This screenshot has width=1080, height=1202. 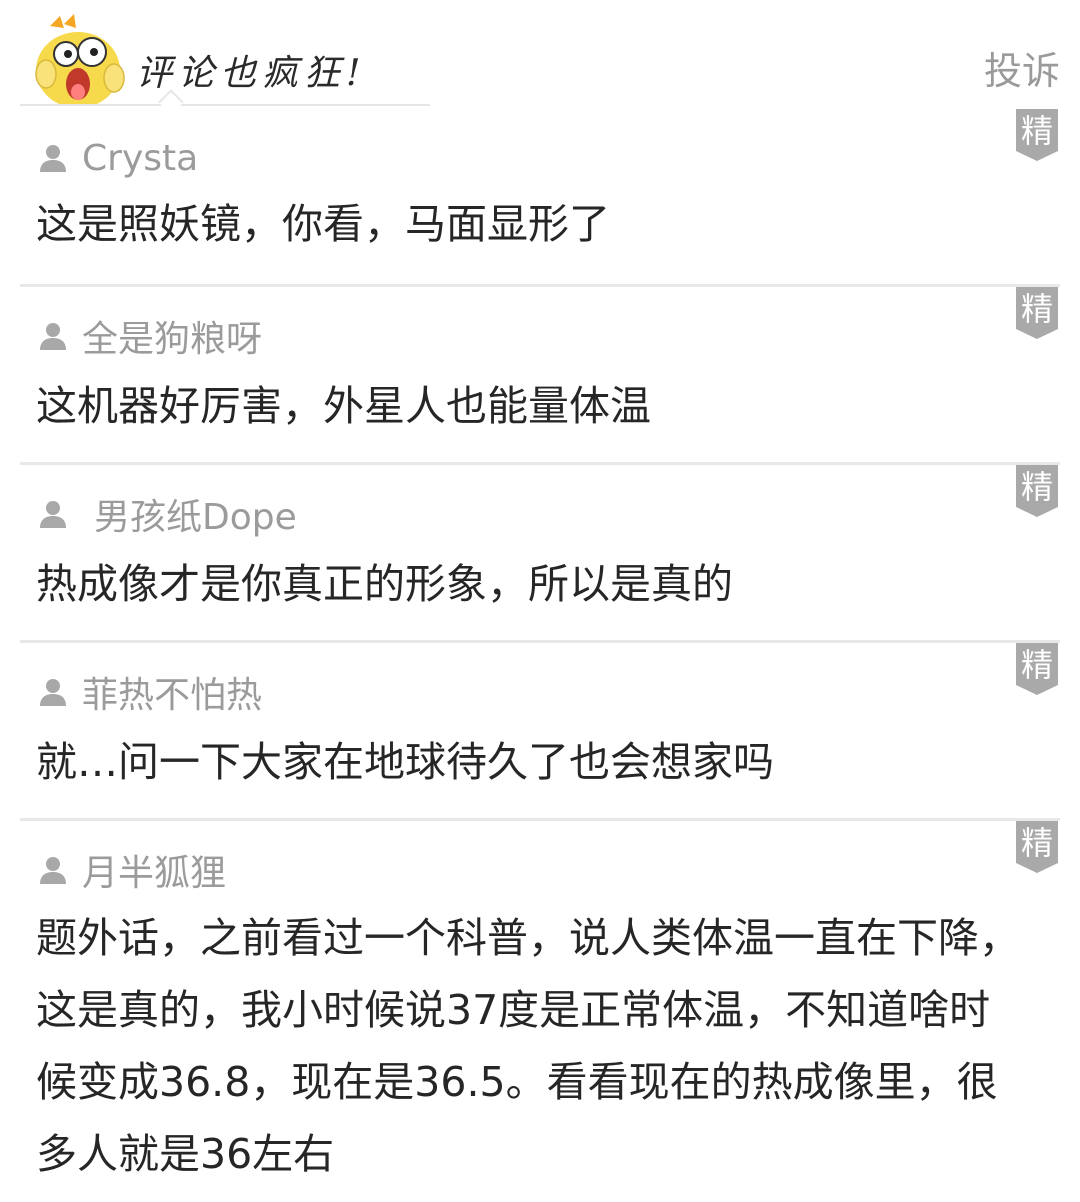 What do you see at coordinates (195, 514) in the screenshot?
I see `username: 男孩纸Dope` at bounding box center [195, 514].